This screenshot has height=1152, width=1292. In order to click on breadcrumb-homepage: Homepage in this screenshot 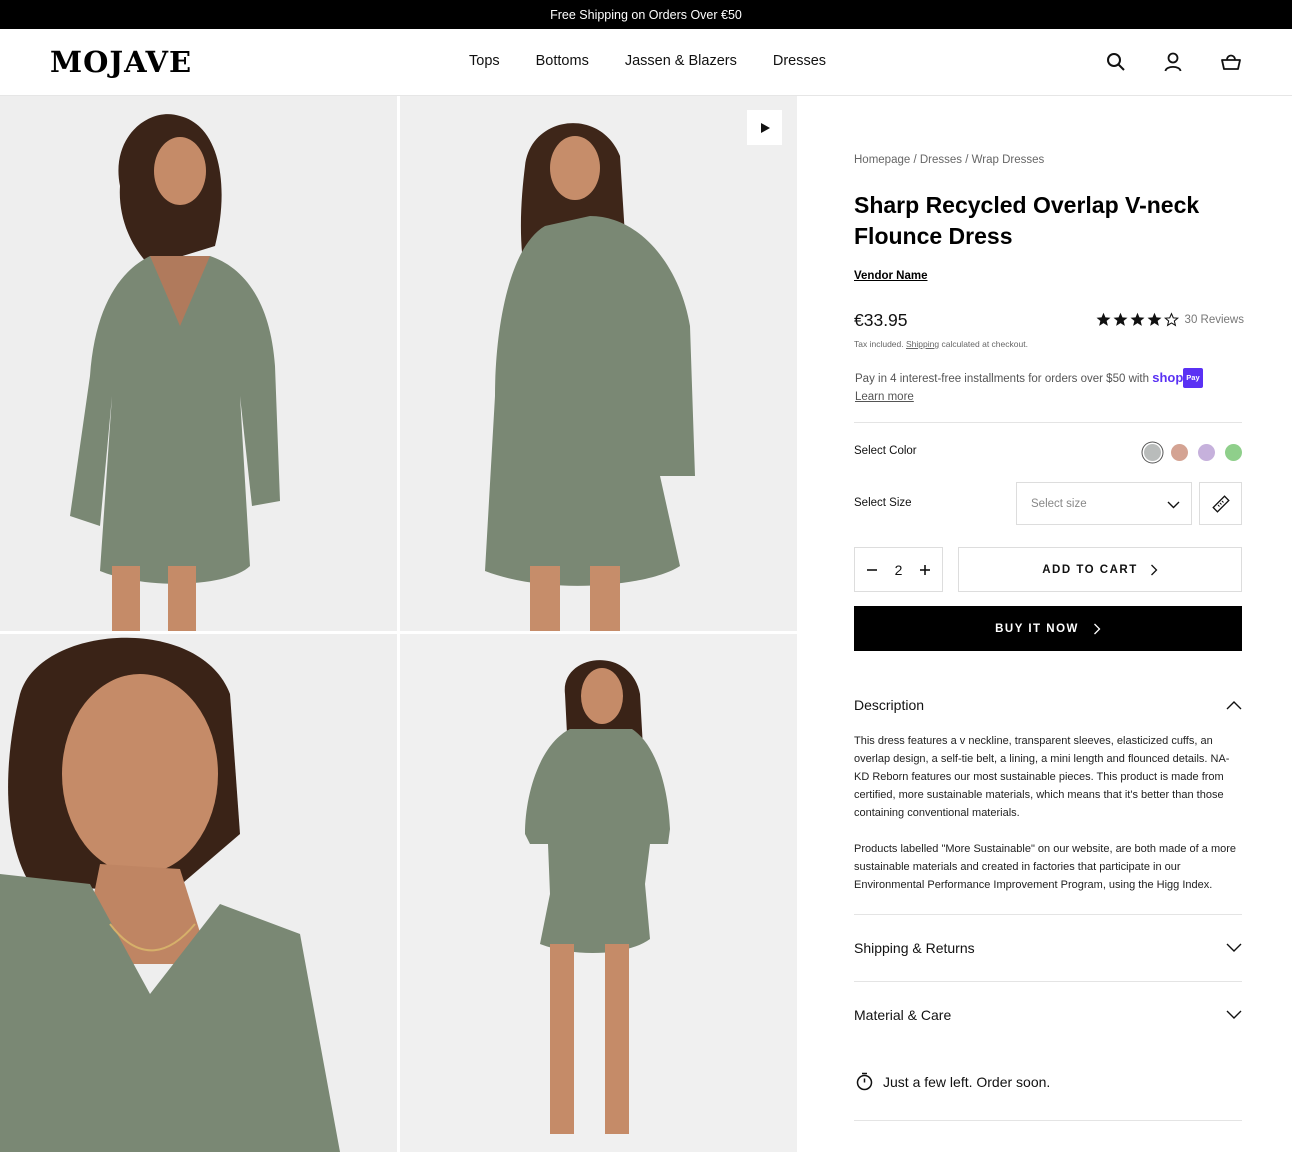, I will do `click(882, 160)`.